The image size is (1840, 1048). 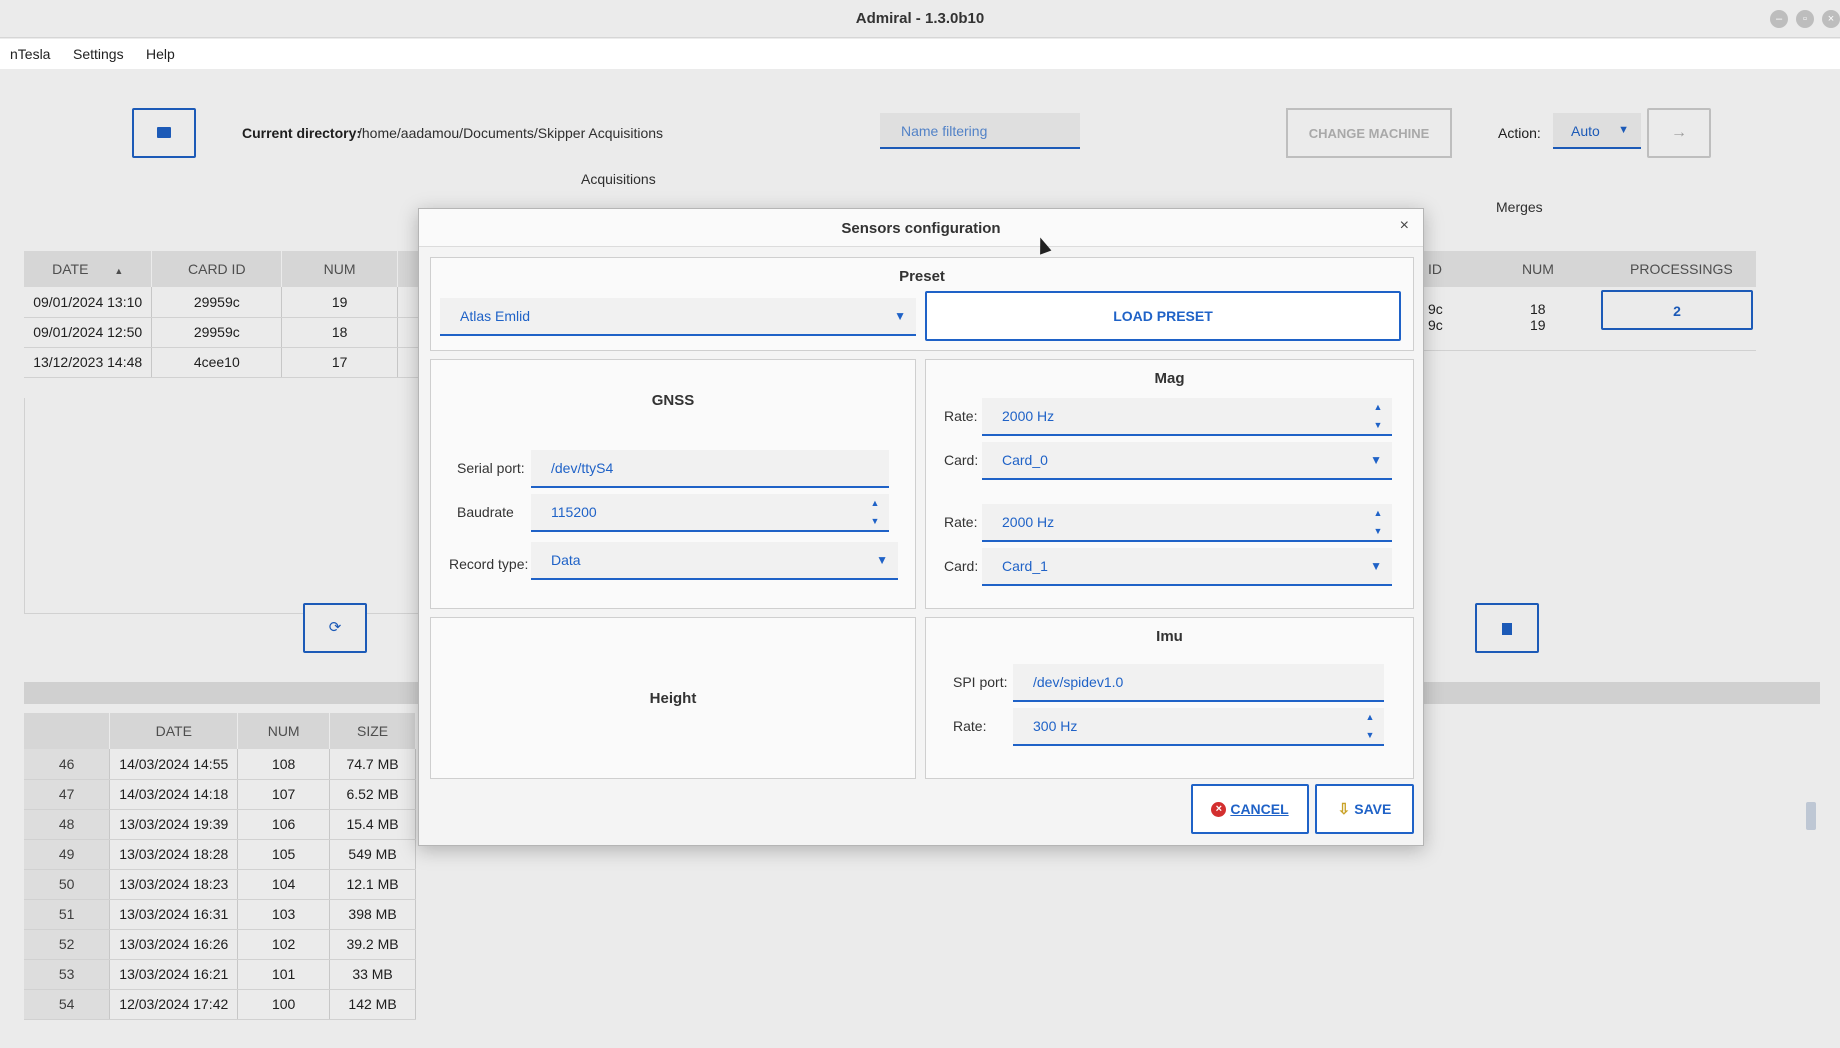 What do you see at coordinates (1198, 683) in the screenshot?
I see `spi-port-input: /dev/spidev1.0` at bounding box center [1198, 683].